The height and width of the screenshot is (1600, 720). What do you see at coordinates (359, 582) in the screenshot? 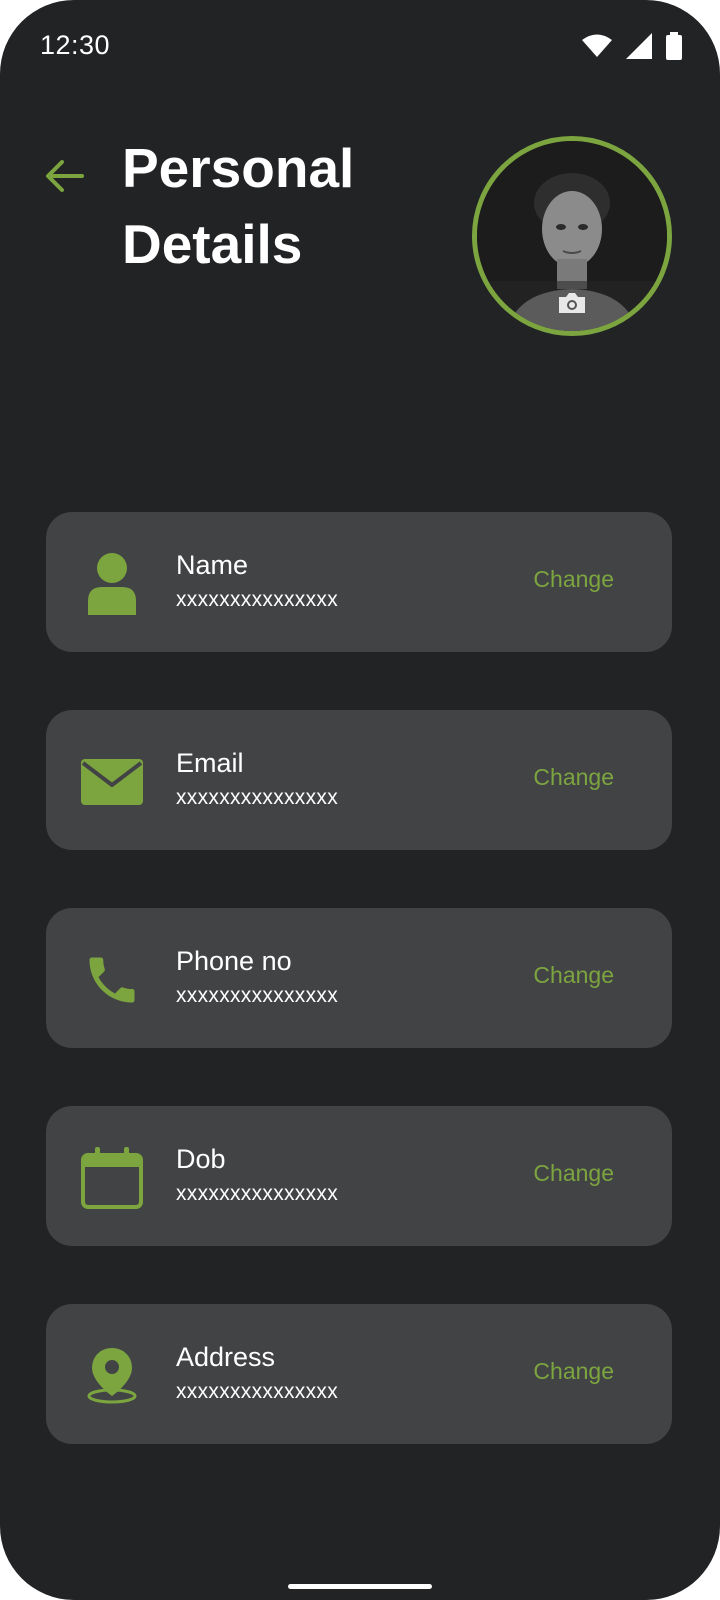
I see `field-card-name: Name xxxxxxxxxxxxxxx Change` at bounding box center [359, 582].